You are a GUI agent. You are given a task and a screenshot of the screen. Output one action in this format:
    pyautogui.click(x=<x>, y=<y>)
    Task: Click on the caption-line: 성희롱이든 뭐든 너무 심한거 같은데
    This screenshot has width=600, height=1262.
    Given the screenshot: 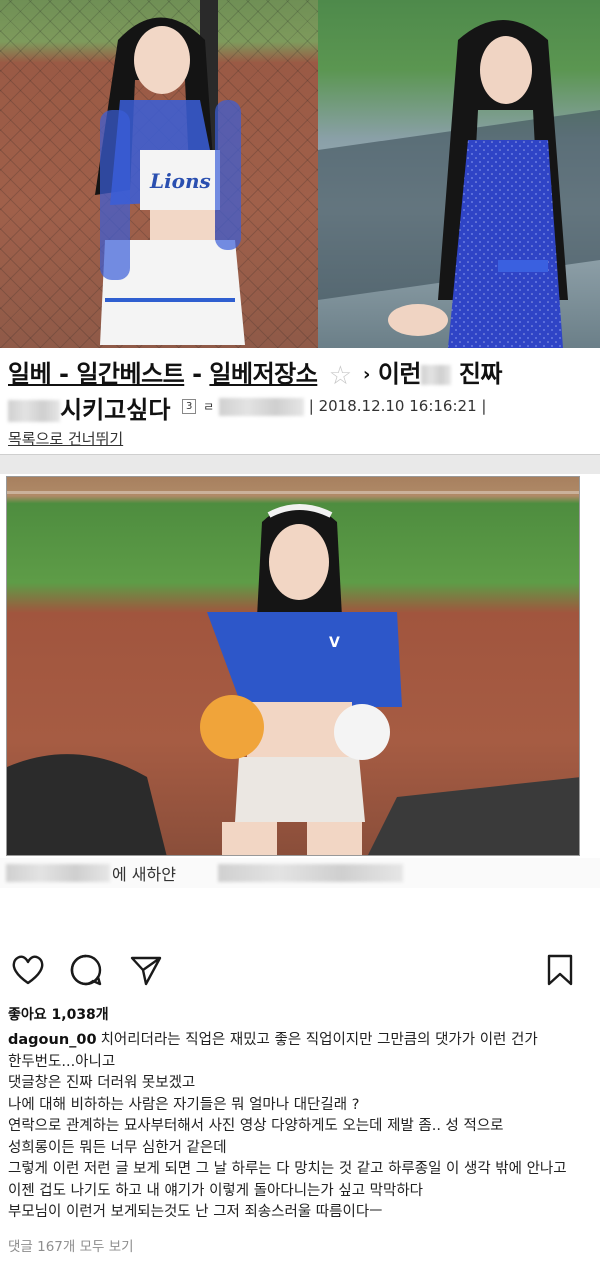 What is the action you would take?
    pyautogui.click(x=117, y=1147)
    